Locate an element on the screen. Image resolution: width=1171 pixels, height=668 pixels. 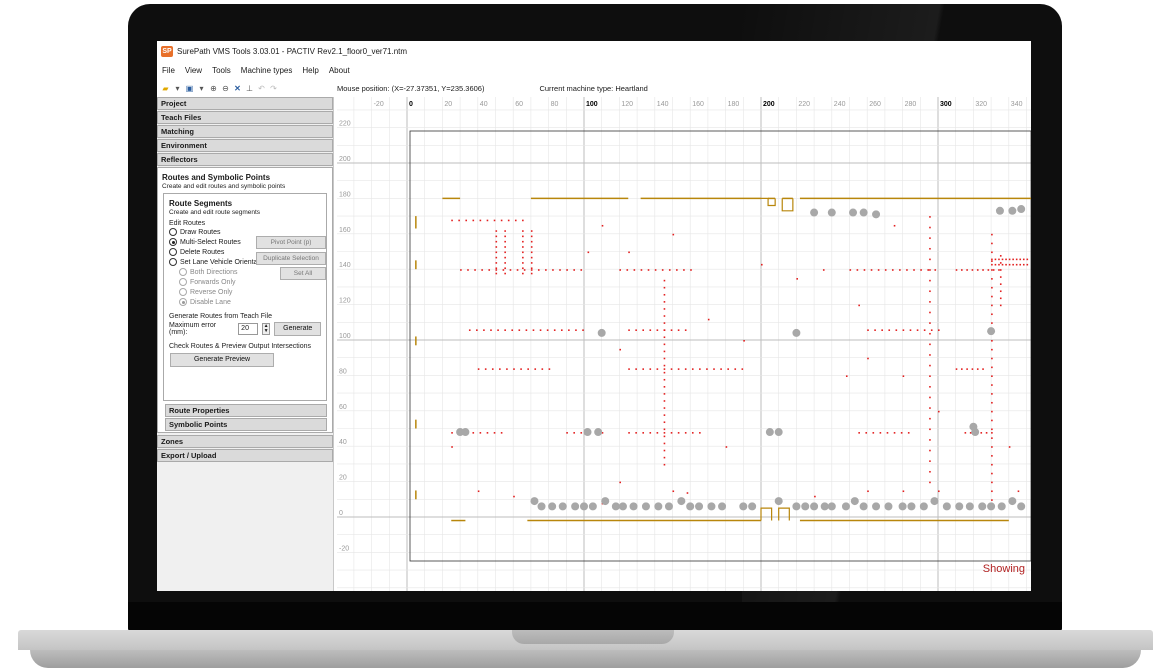
panel-teach-files: Teach Files is located at coordinates (245, 117).